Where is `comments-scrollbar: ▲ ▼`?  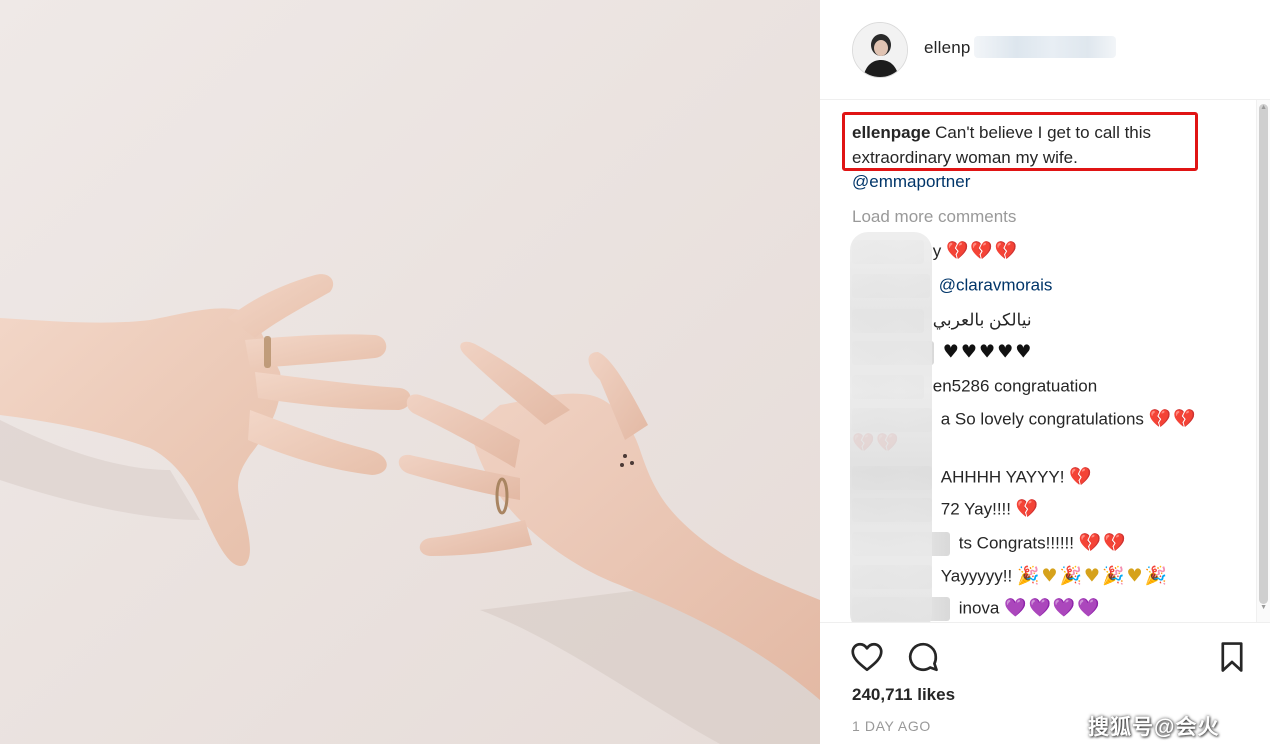 comments-scrollbar: ▲ ▼ is located at coordinates (1263, 361).